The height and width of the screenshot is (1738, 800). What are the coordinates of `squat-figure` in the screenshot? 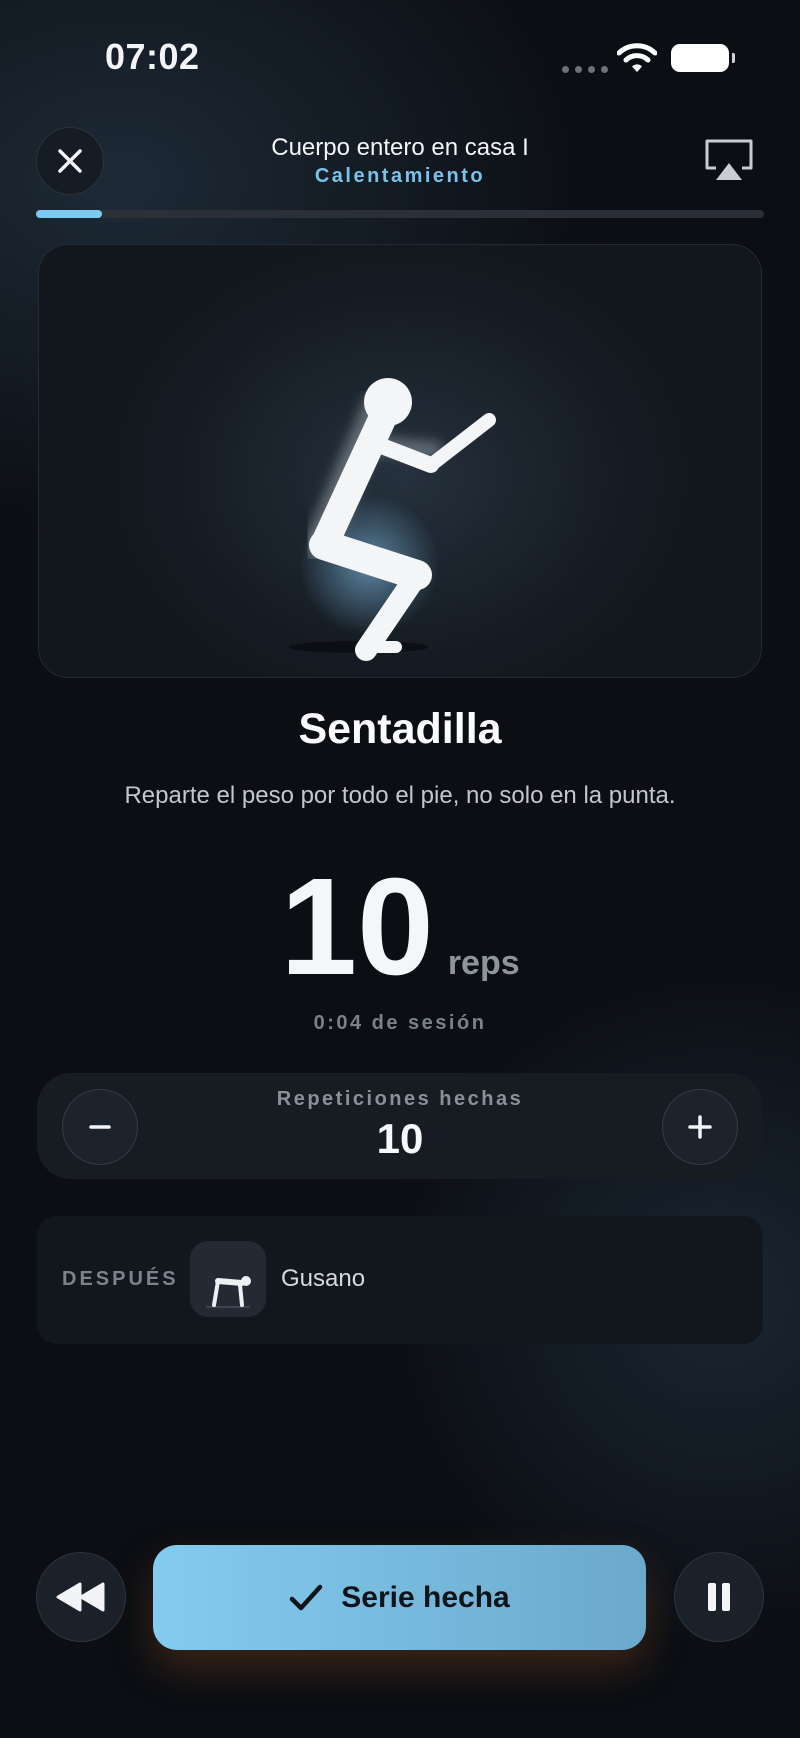 It's located at (401, 519).